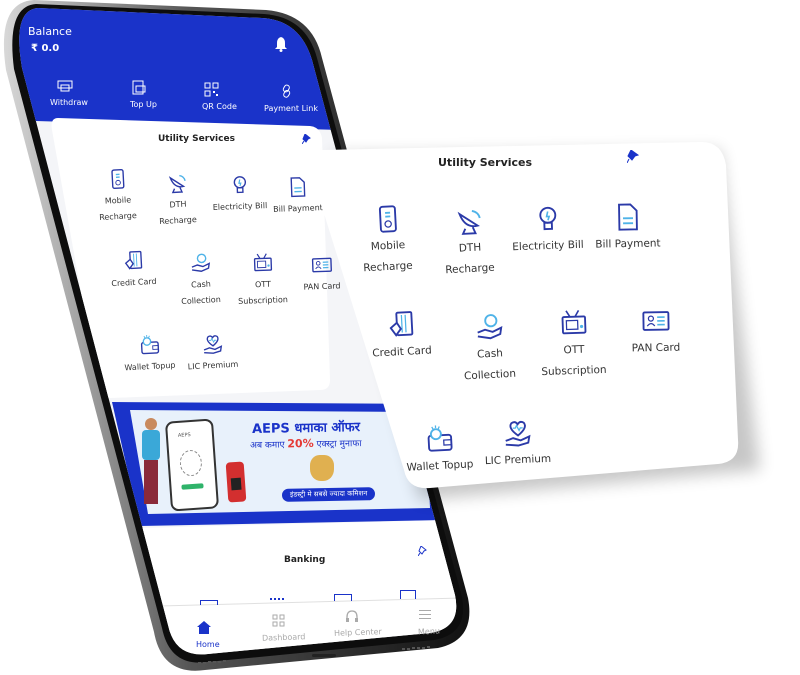  I want to click on balance-value: ₹ 0.0, so click(45, 48).